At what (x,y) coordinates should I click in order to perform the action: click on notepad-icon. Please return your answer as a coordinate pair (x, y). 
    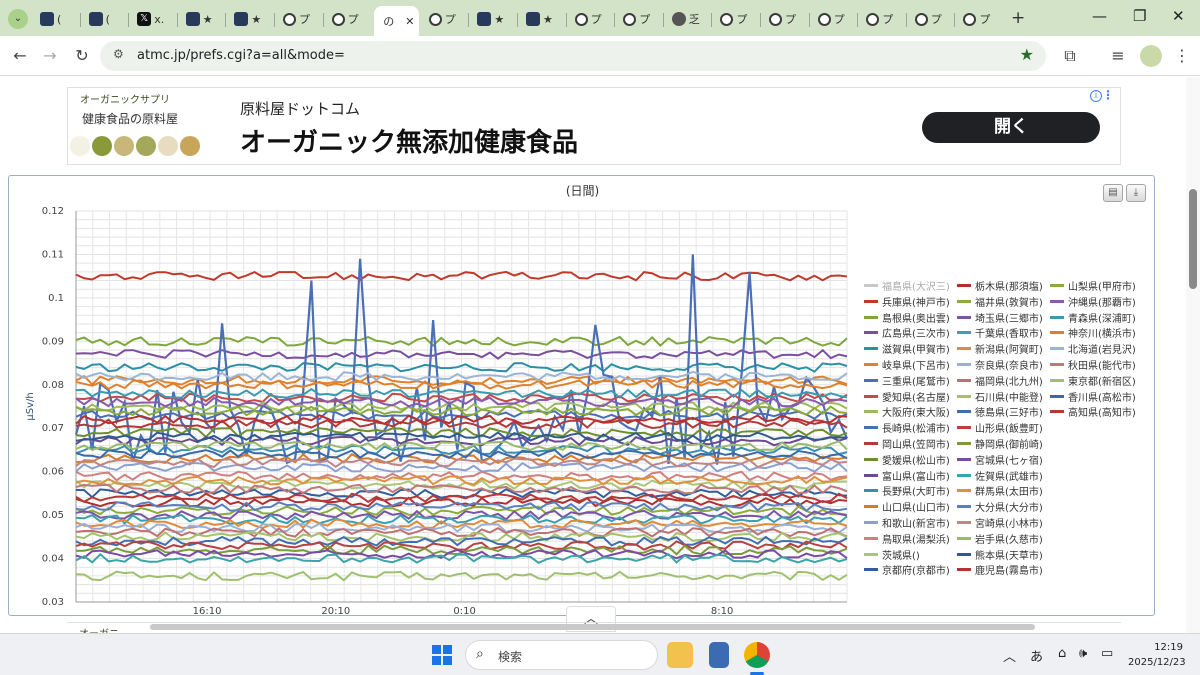
    Looking at the image, I should click on (719, 655).